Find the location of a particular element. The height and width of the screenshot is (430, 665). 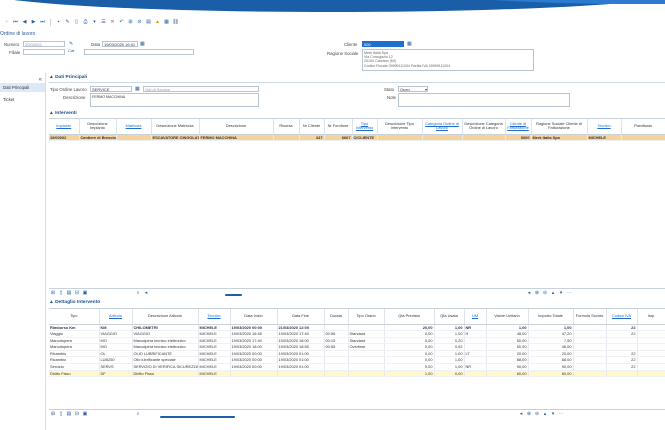

cliente-field: 000 is located at coordinates (383, 44).